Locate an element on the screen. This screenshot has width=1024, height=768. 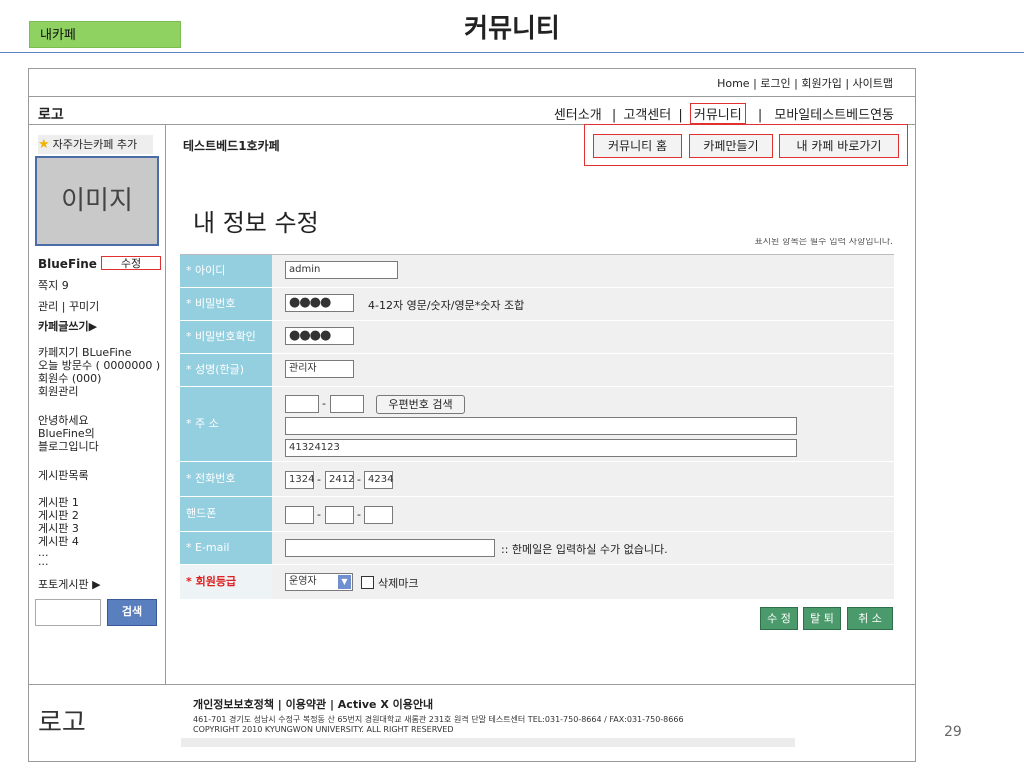
site-logo: 로고 is located at coordinates (51, 114).